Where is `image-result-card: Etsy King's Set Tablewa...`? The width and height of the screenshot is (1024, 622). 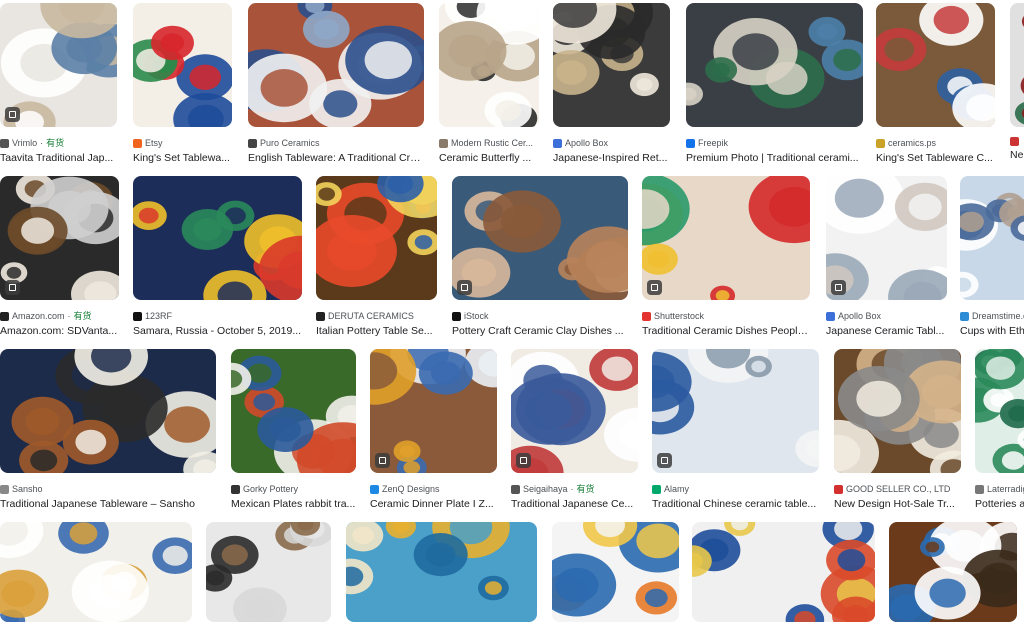 image-result-card: Etsy King's Set Tablewa... is located at coordinates (182, 84).